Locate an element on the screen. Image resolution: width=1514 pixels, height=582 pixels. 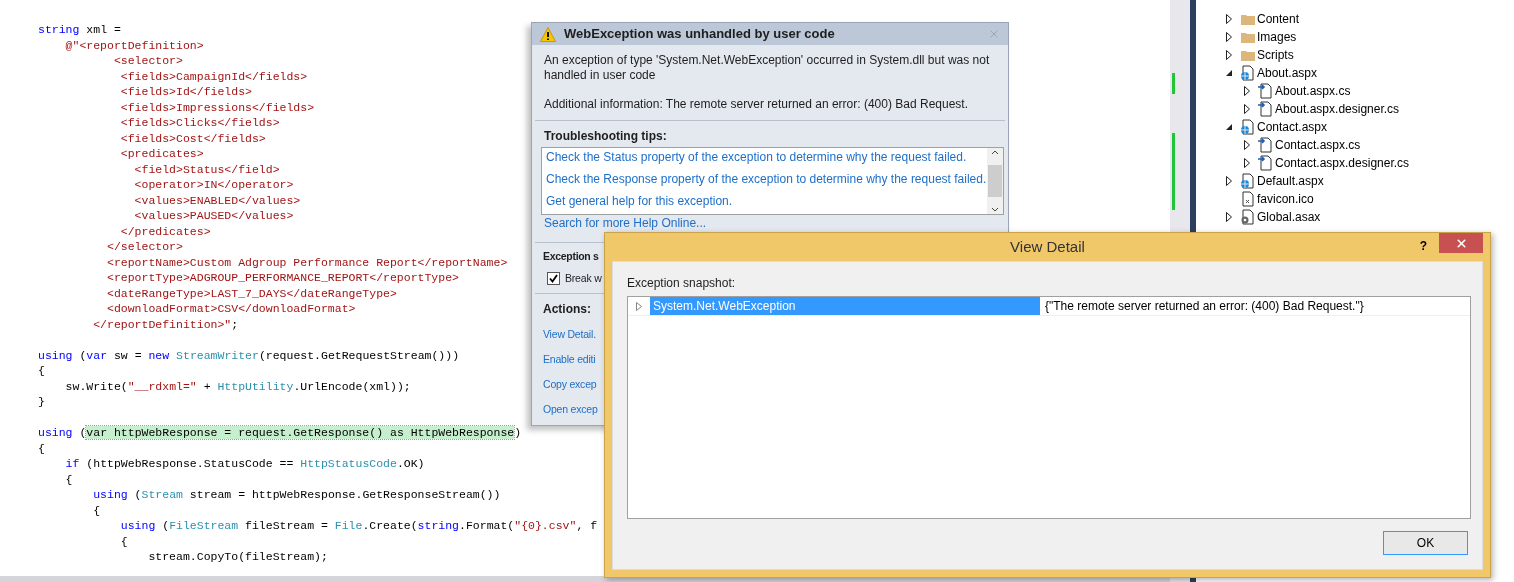
tree-item: Default.aspx is located at coordinates (1290, 181).